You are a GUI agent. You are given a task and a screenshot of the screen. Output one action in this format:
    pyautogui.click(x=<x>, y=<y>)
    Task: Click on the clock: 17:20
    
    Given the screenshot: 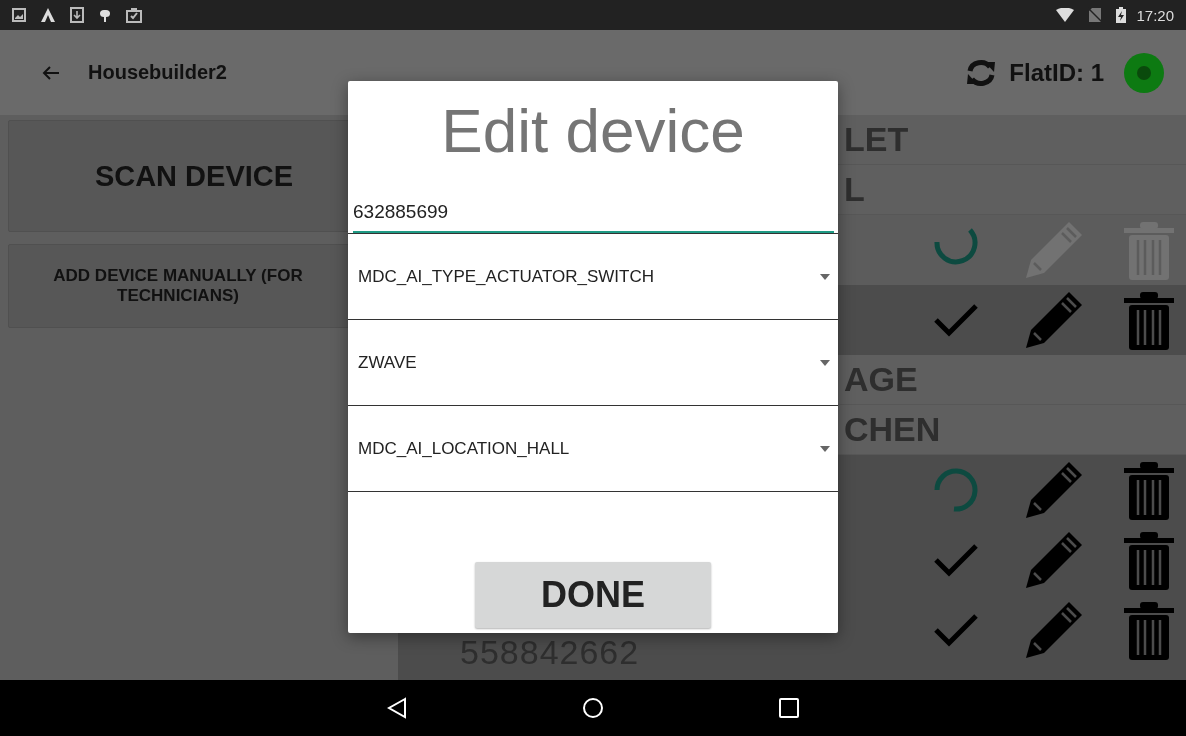 What is the action you would take?
    pyautogui.click(x=1155, y=15)
    